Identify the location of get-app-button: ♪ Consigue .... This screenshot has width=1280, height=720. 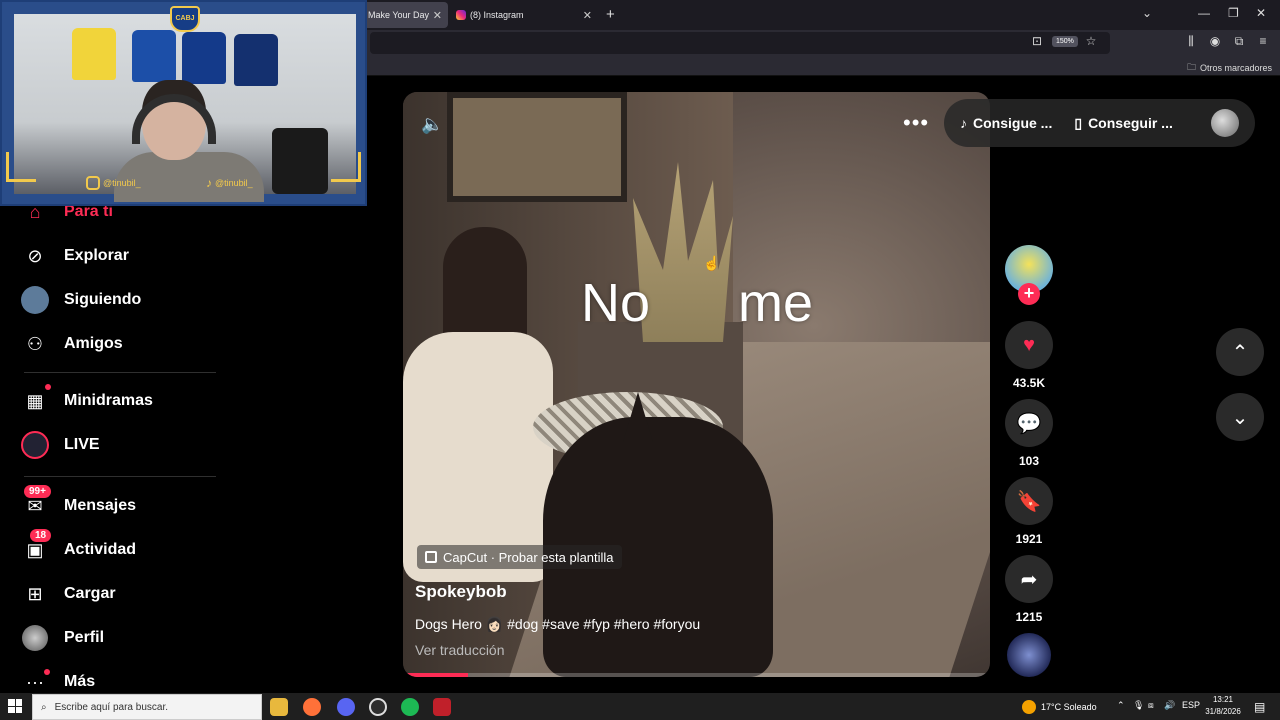
(1006, 123).